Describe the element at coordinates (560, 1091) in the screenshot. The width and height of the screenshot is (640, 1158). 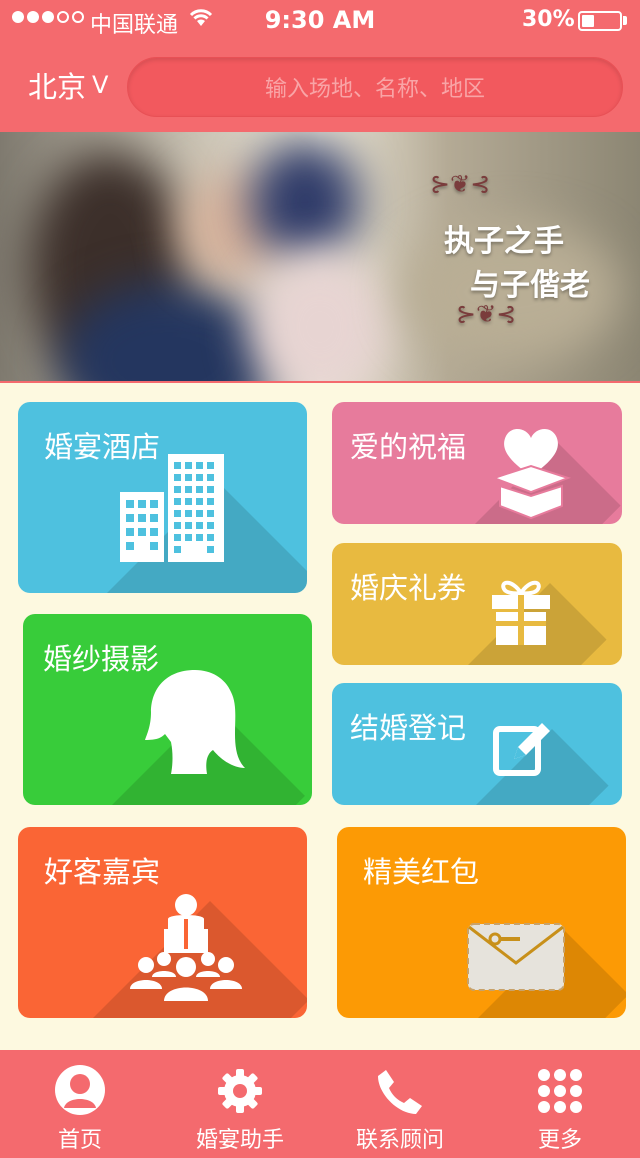
I see `grid-dots-icon` at that location.